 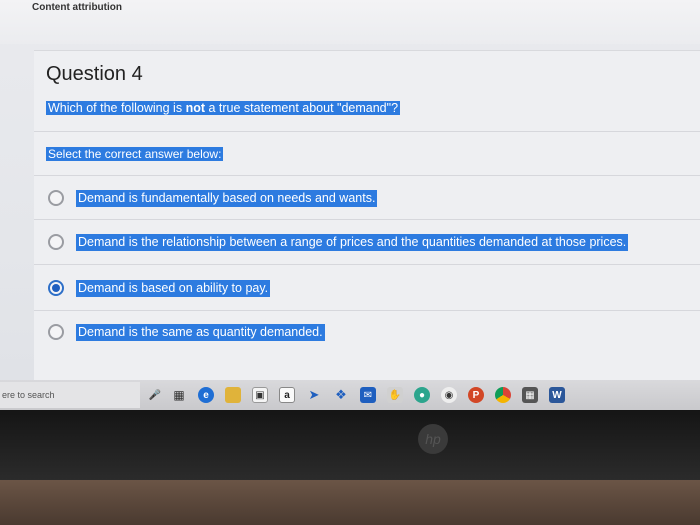 I want to click on taskbar-icons: 🎤 ▦ e ▣ a ➤ ❖ ✉ ✋ ● ◉ P ▦ W, so click(x=362, y=395).